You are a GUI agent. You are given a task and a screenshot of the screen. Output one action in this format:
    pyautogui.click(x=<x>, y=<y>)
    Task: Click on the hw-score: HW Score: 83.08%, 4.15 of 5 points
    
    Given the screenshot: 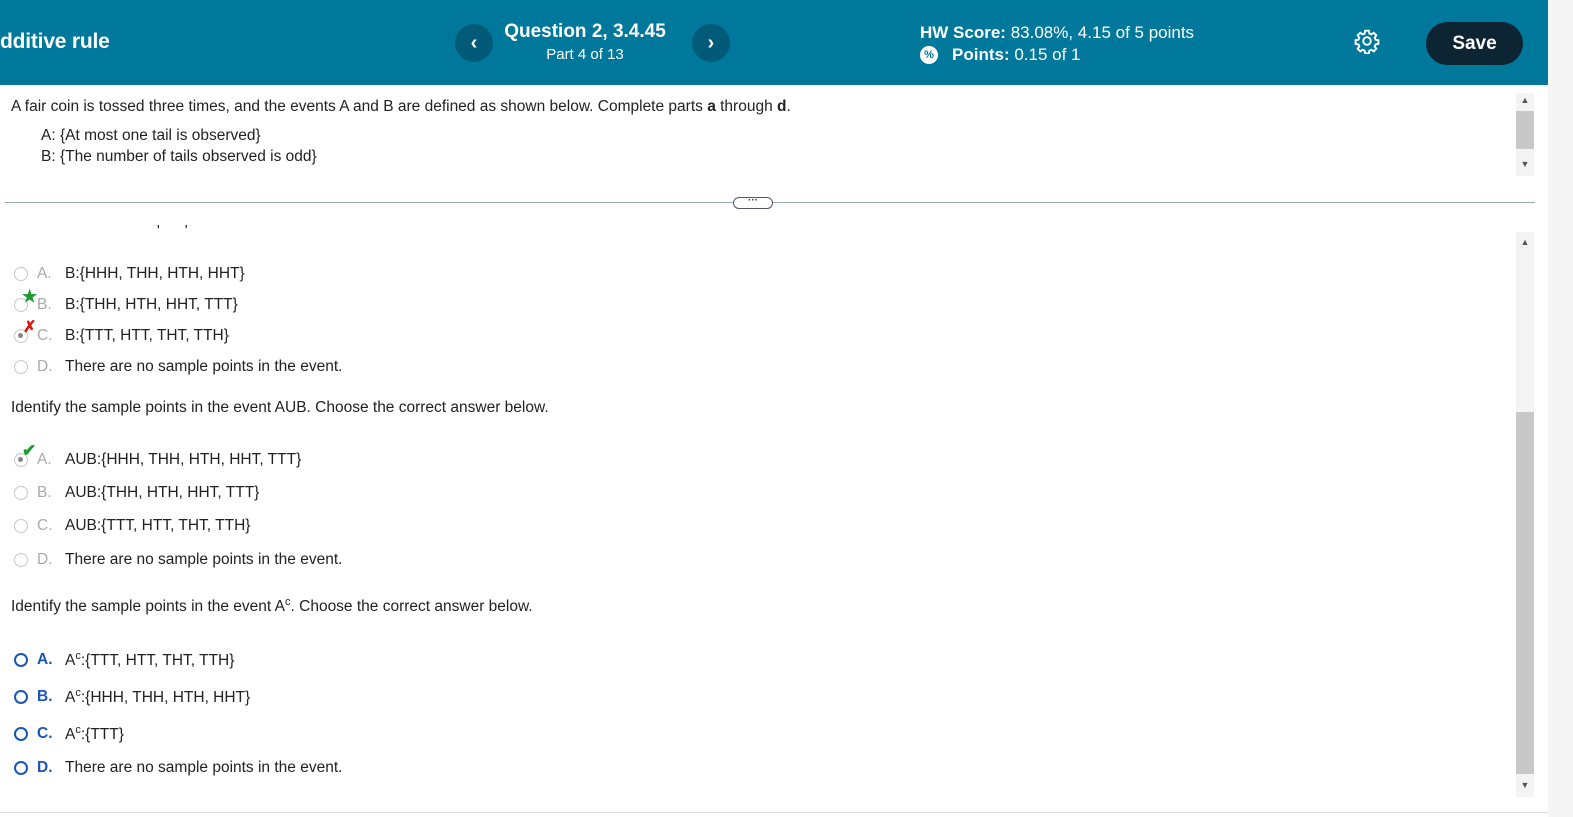 What is the action you would take?
    pyautogui.click(x=1057, y=33)
    